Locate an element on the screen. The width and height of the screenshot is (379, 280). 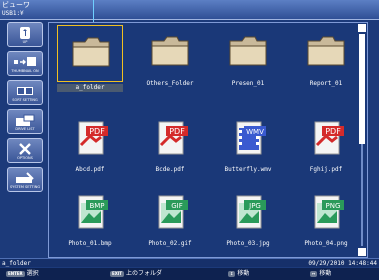
current-path: a_folder is located at coordinates (16, 263).